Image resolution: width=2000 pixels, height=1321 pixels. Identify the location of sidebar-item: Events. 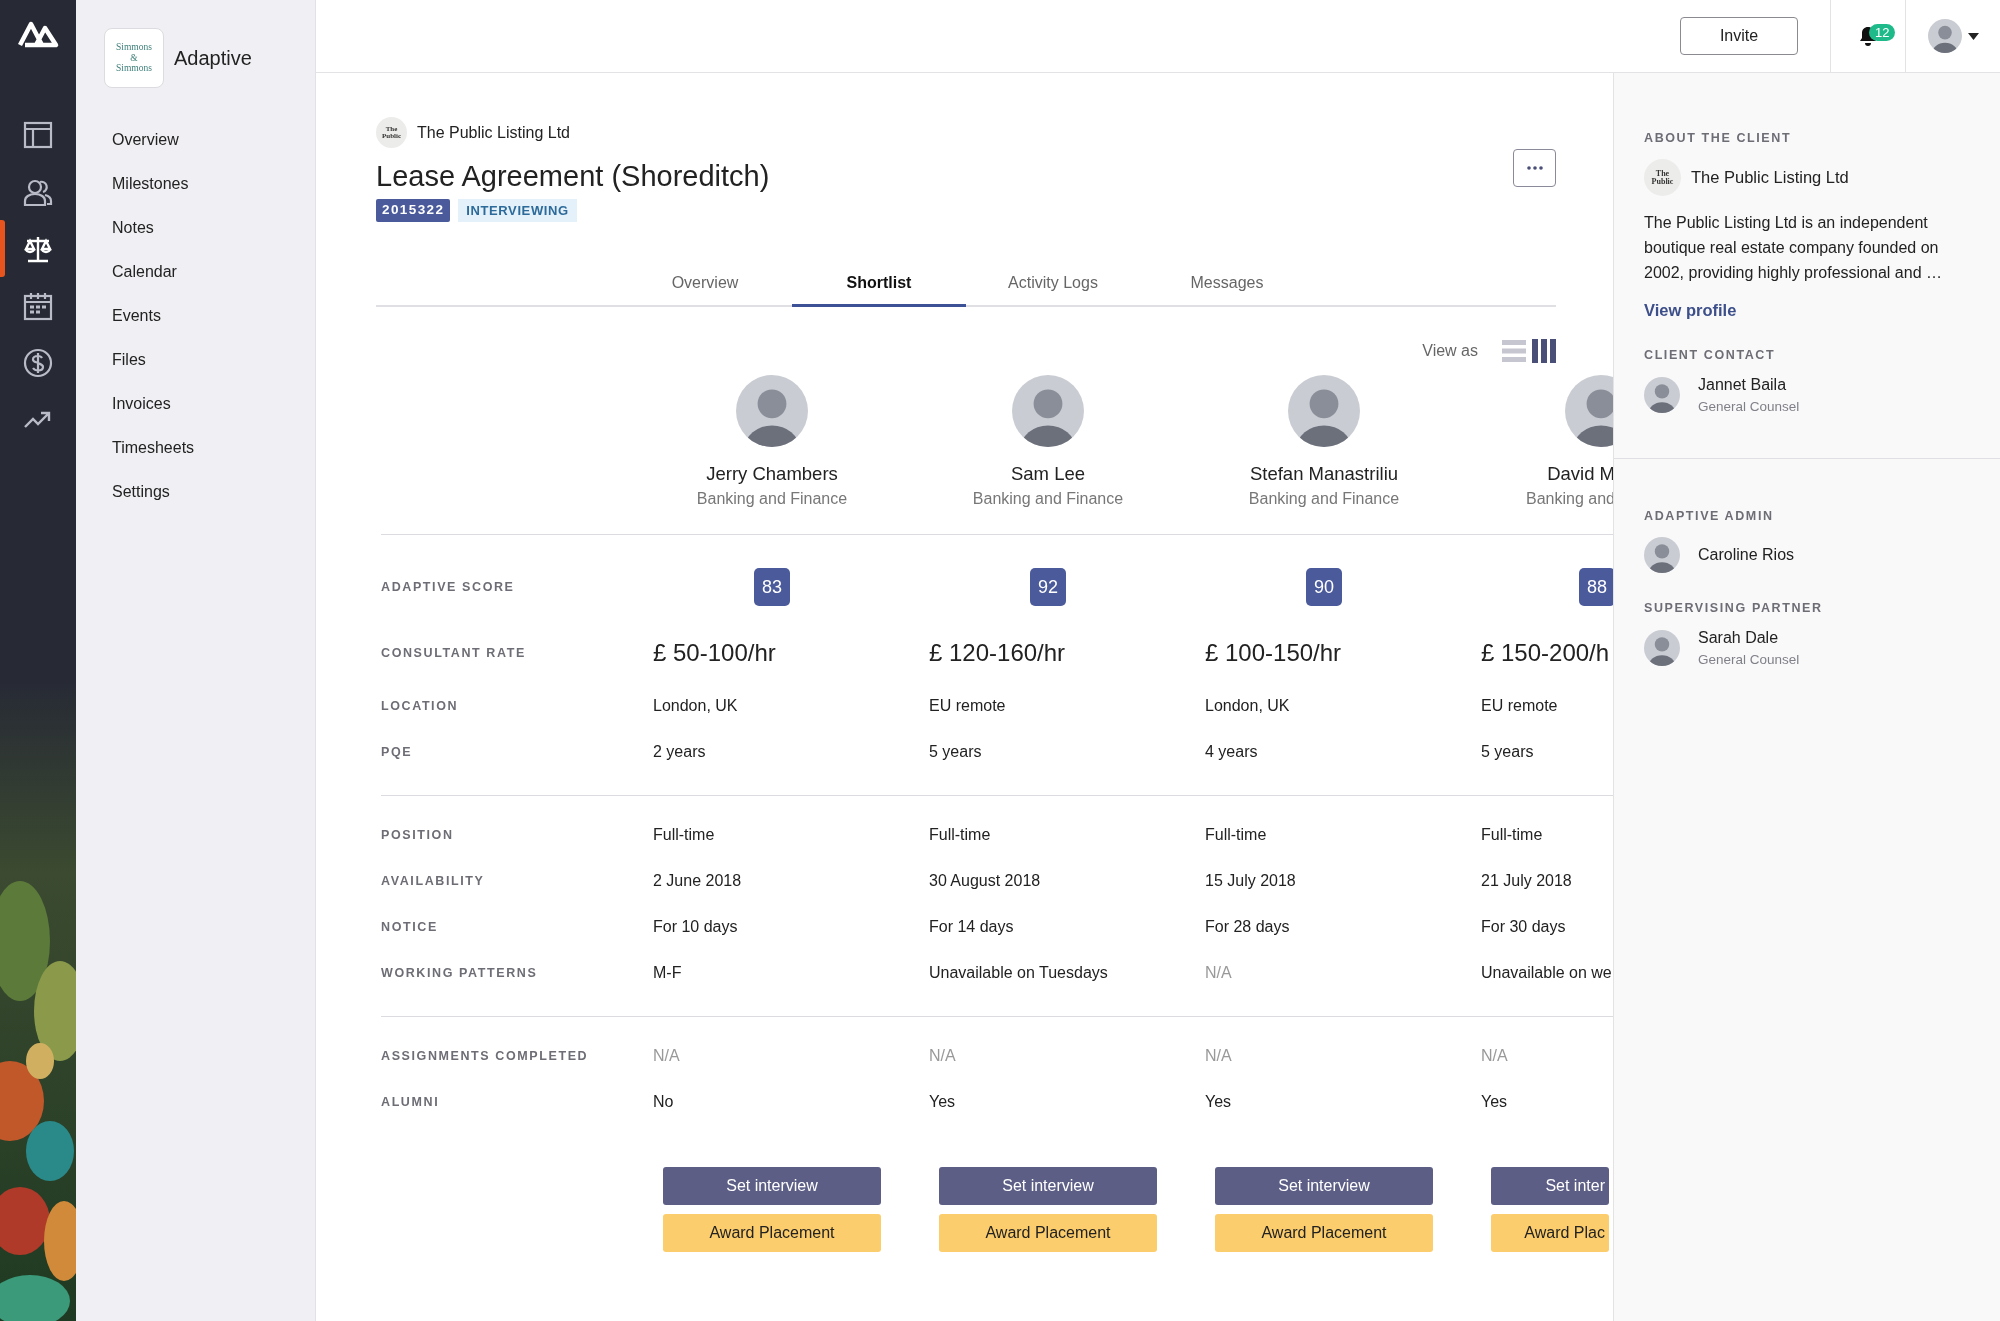
(195, 316).